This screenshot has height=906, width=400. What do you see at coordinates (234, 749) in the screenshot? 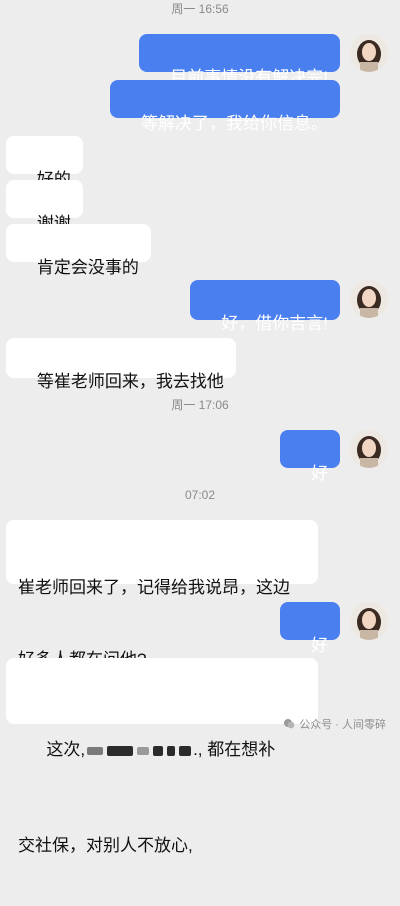
I see `message-text: ., 都在想补` at bounding box center [234, 749].